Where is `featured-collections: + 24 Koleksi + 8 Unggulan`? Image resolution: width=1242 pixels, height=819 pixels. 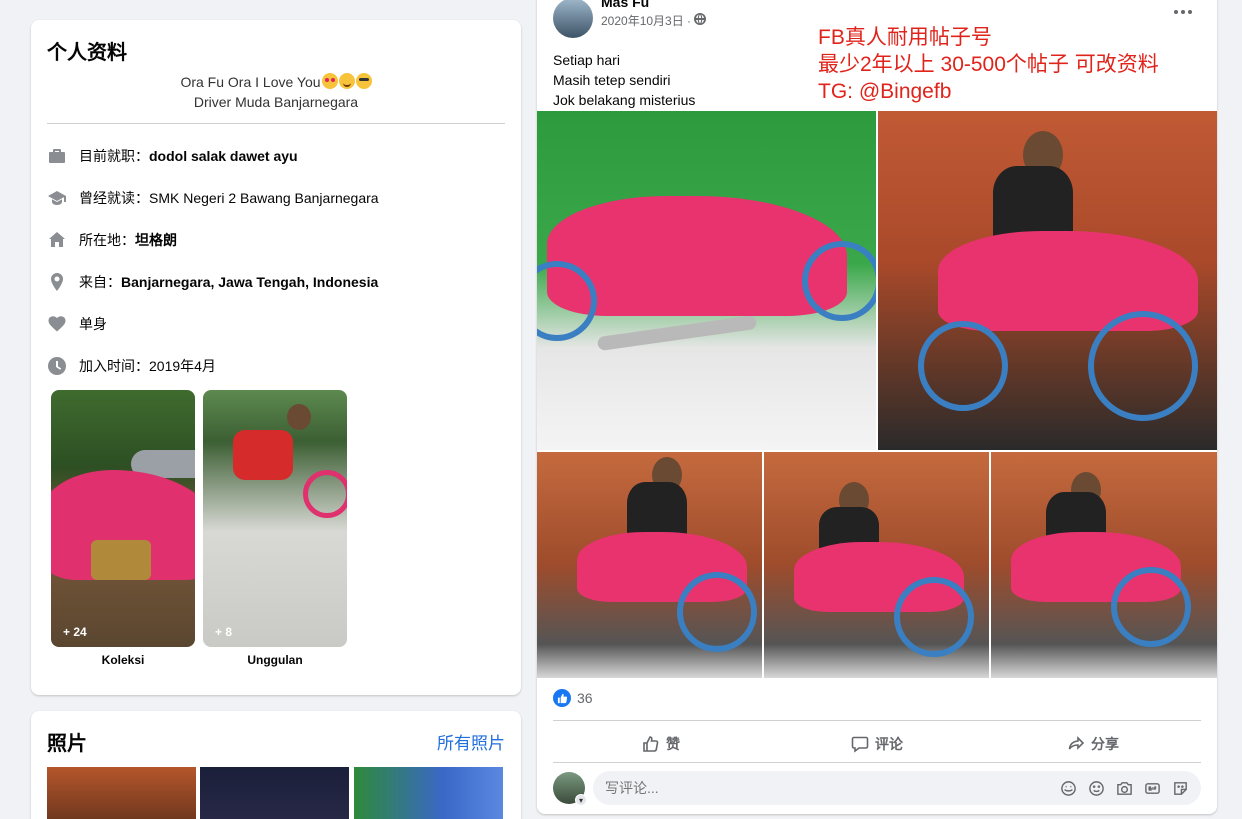 featured-collections: + 24 Koleksi + 8 Unggulan is located at coordinates (199, 528).